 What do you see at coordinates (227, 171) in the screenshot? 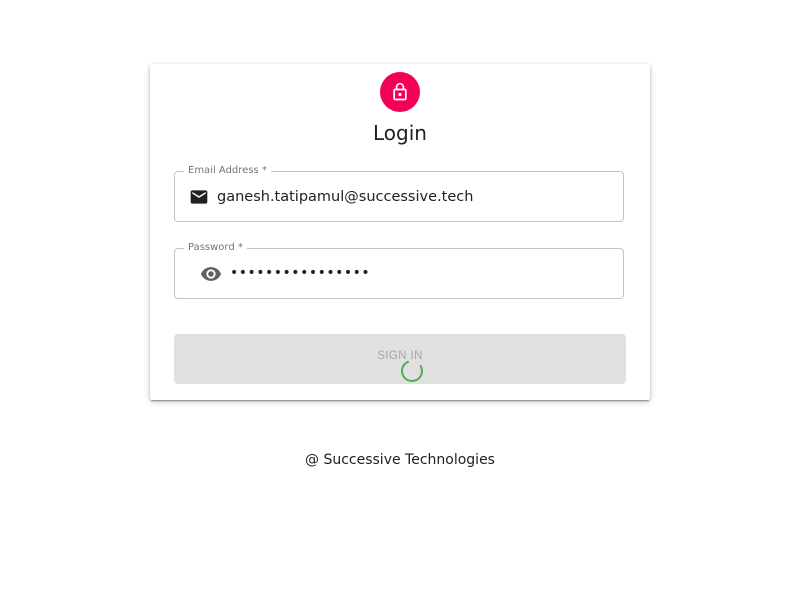
I see `email-field-label: Email Address *` at bounding box center [227, 171].